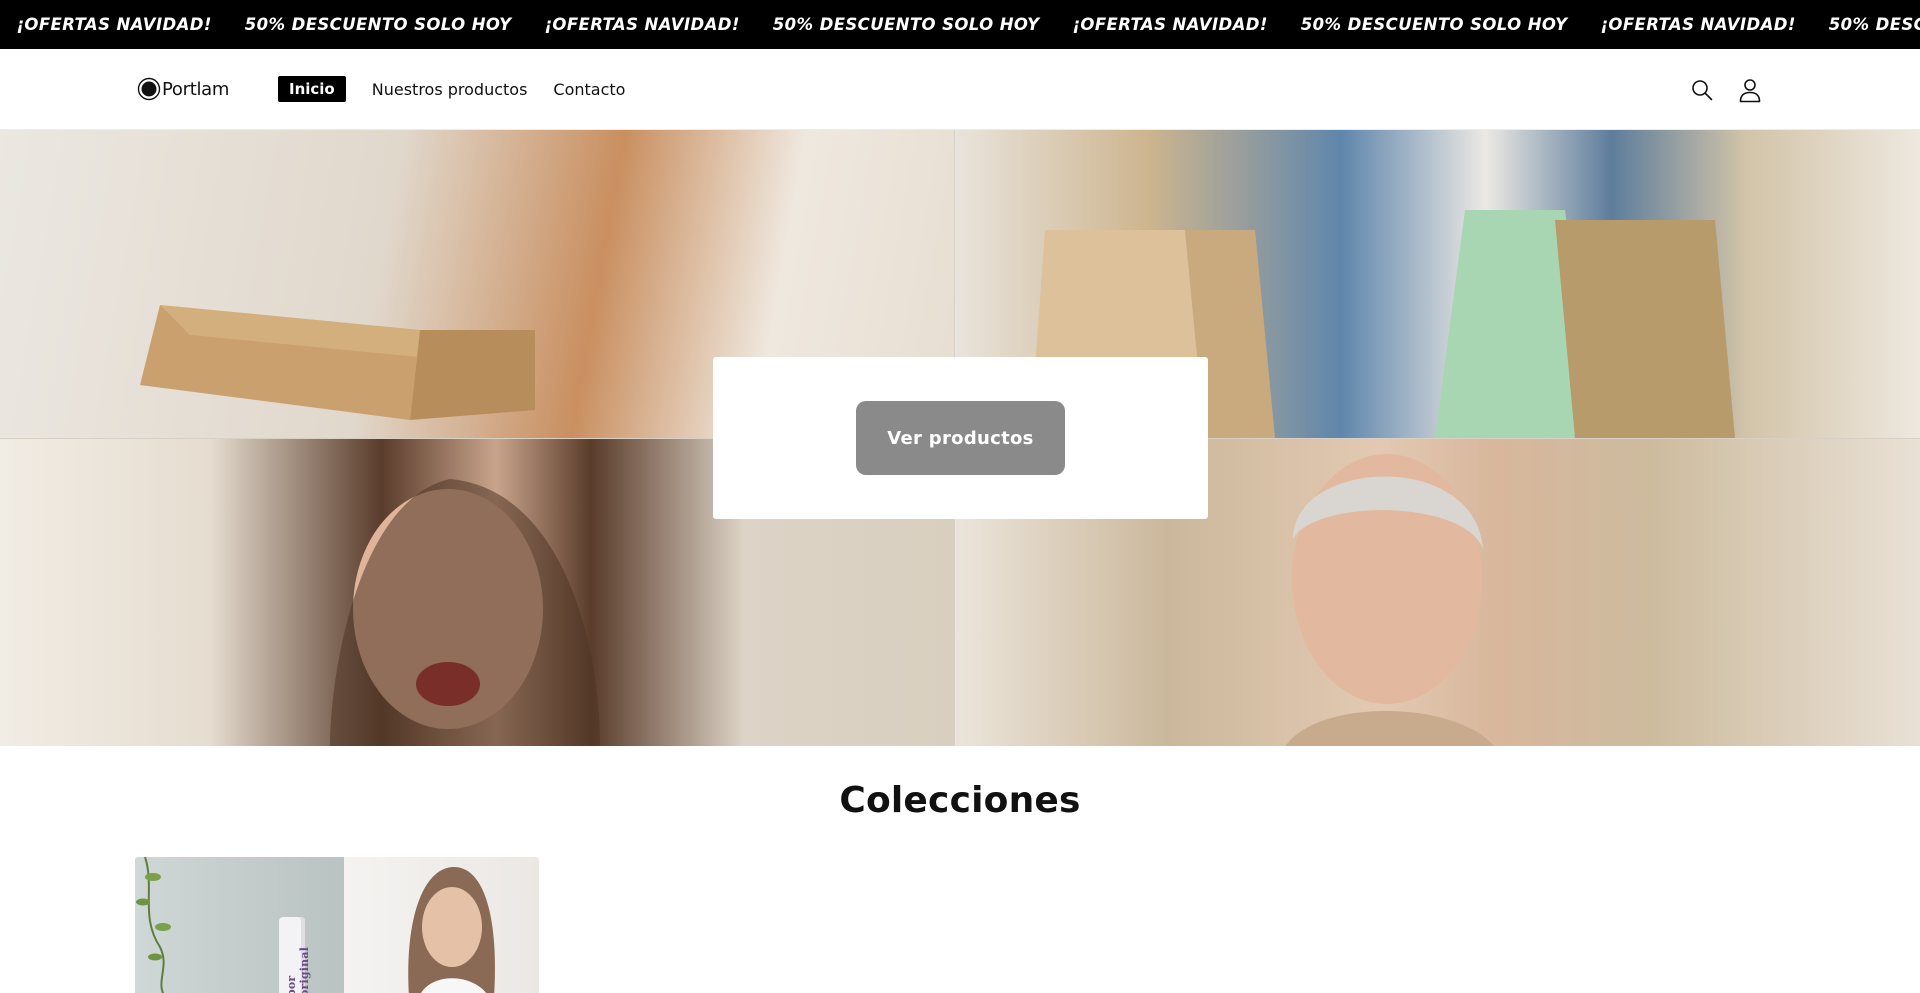 The image size is (1920, 993). I want to click on search-button, so click(1702, 90).